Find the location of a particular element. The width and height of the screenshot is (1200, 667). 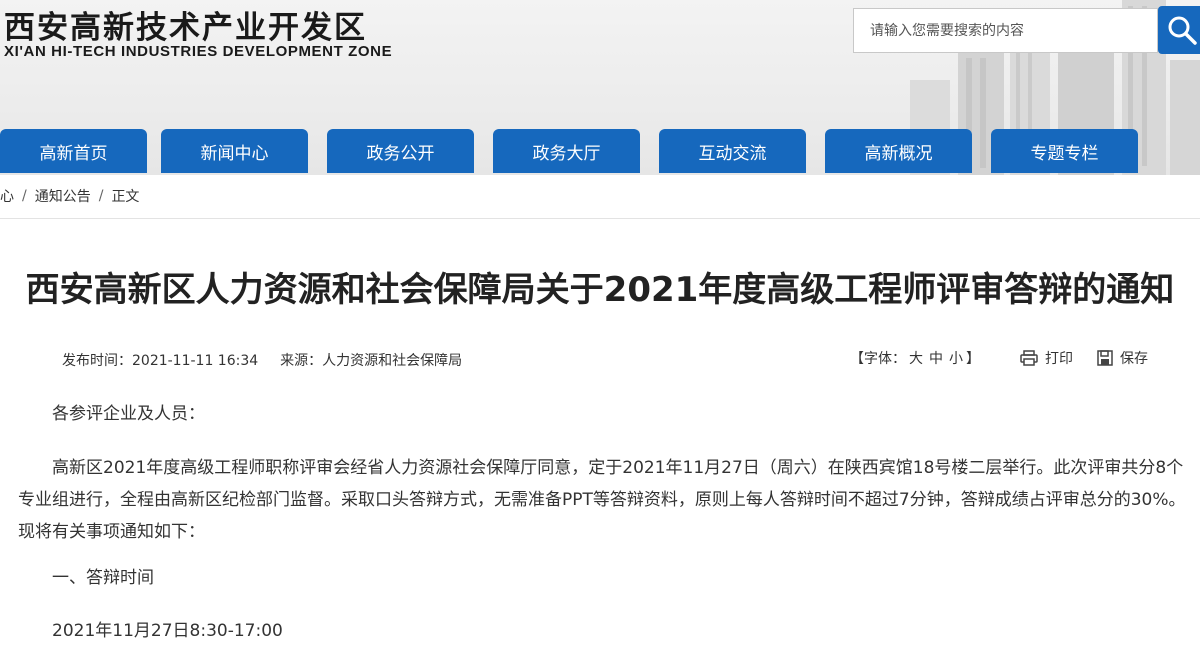

breadcrumb-item-current: 正文 is located at coordinates (125, 197).